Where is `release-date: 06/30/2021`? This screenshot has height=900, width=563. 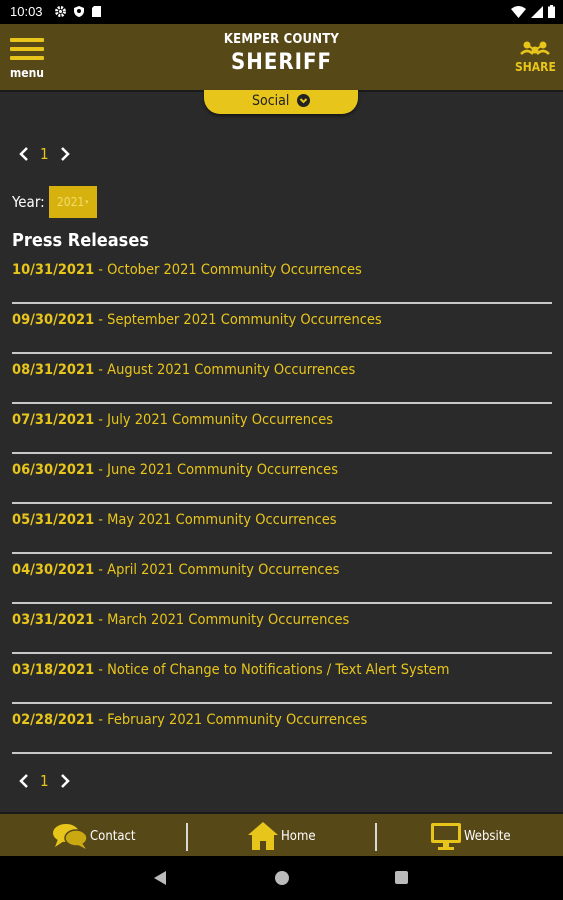 release-date: 06/30/2021 is located at coordinates (53, 470).